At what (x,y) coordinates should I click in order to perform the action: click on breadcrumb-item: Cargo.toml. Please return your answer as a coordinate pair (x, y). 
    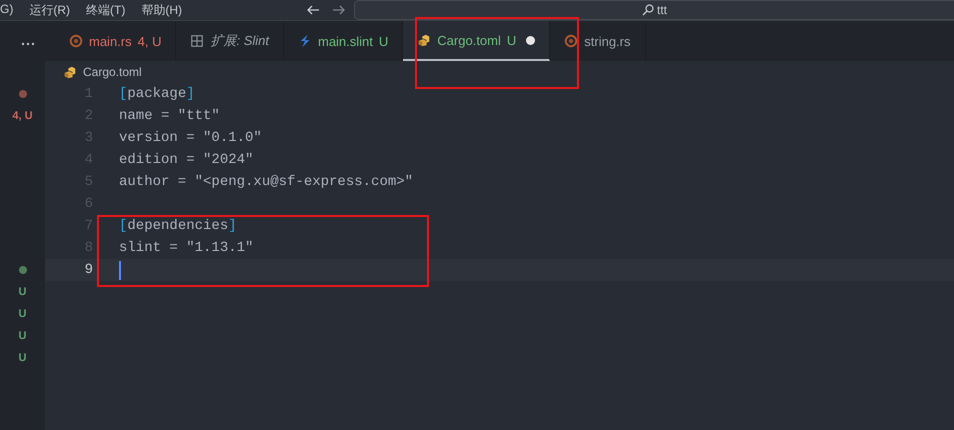
    Looking at the image, I should click on (112, 72).